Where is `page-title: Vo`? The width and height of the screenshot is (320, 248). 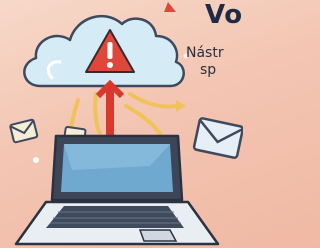 page-title: Vo is located at coordinates (224, 15).